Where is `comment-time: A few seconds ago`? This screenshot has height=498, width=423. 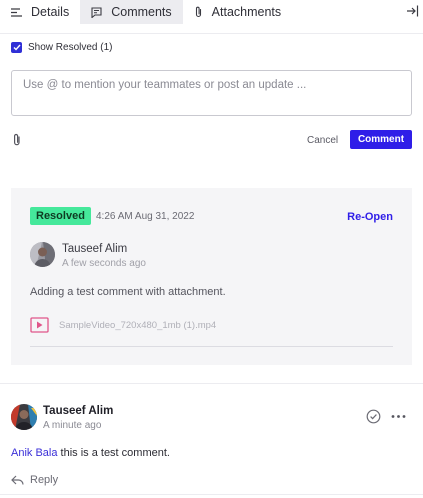 comment-time: A few seconds ago is located at coordinates (104, 263).